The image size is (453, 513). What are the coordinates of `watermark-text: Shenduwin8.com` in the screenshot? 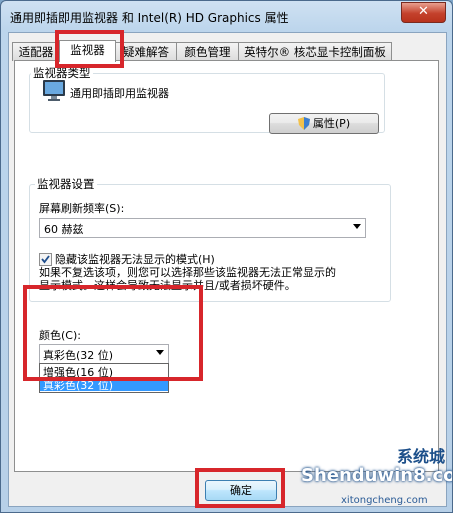 It's located at (376, 475).